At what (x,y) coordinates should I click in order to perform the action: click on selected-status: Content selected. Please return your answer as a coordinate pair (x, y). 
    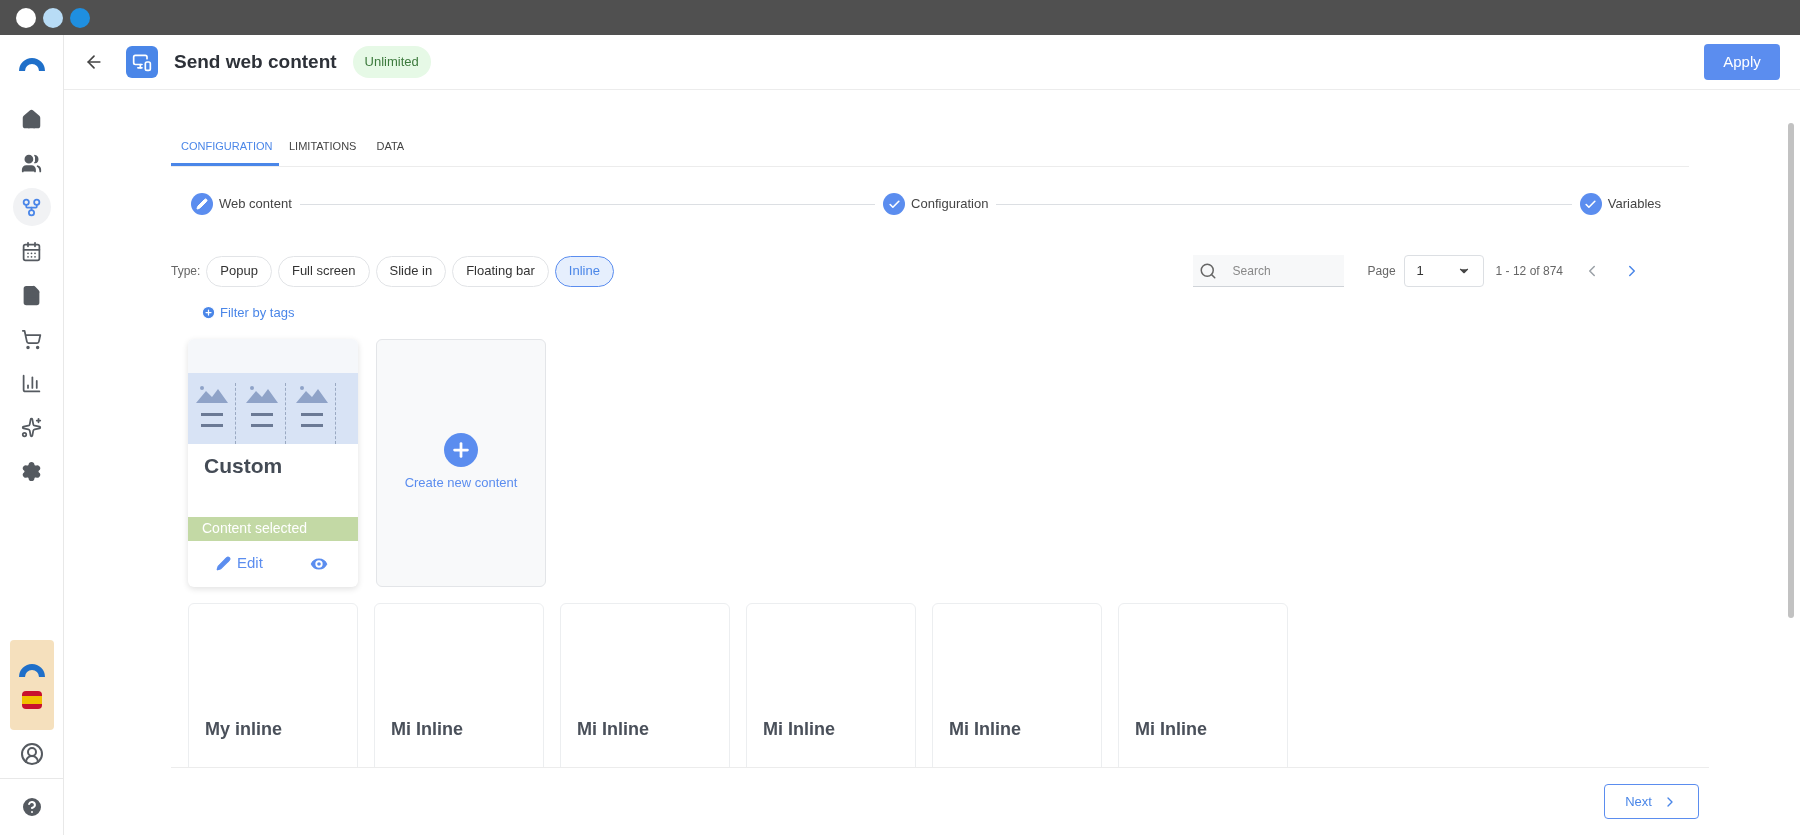
    Looking at the image, I should click on (273, 528).